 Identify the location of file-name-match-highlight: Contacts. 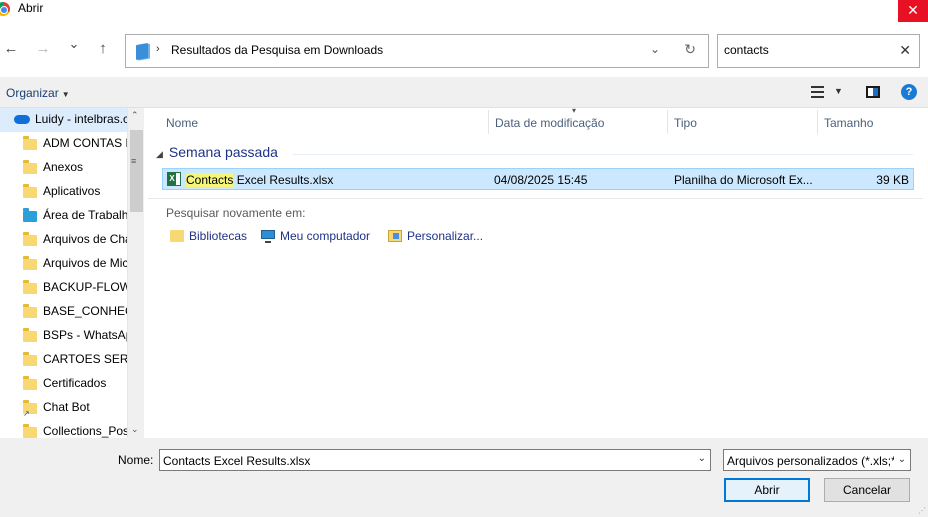
(210, 180).